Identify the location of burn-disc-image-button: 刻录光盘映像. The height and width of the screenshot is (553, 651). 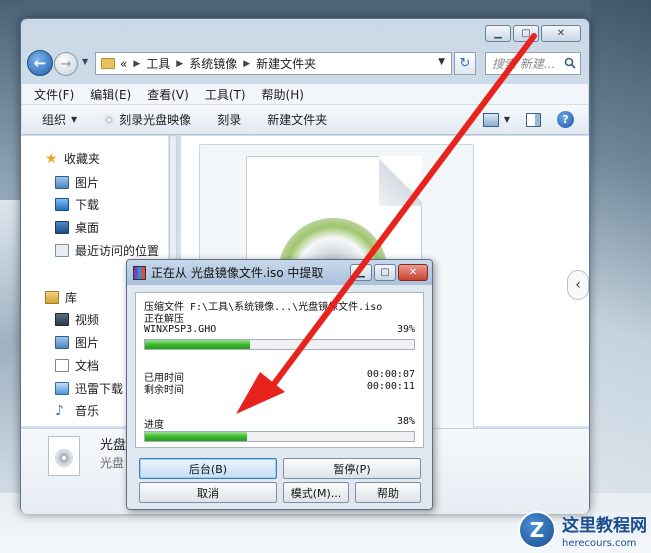
(147, 119).